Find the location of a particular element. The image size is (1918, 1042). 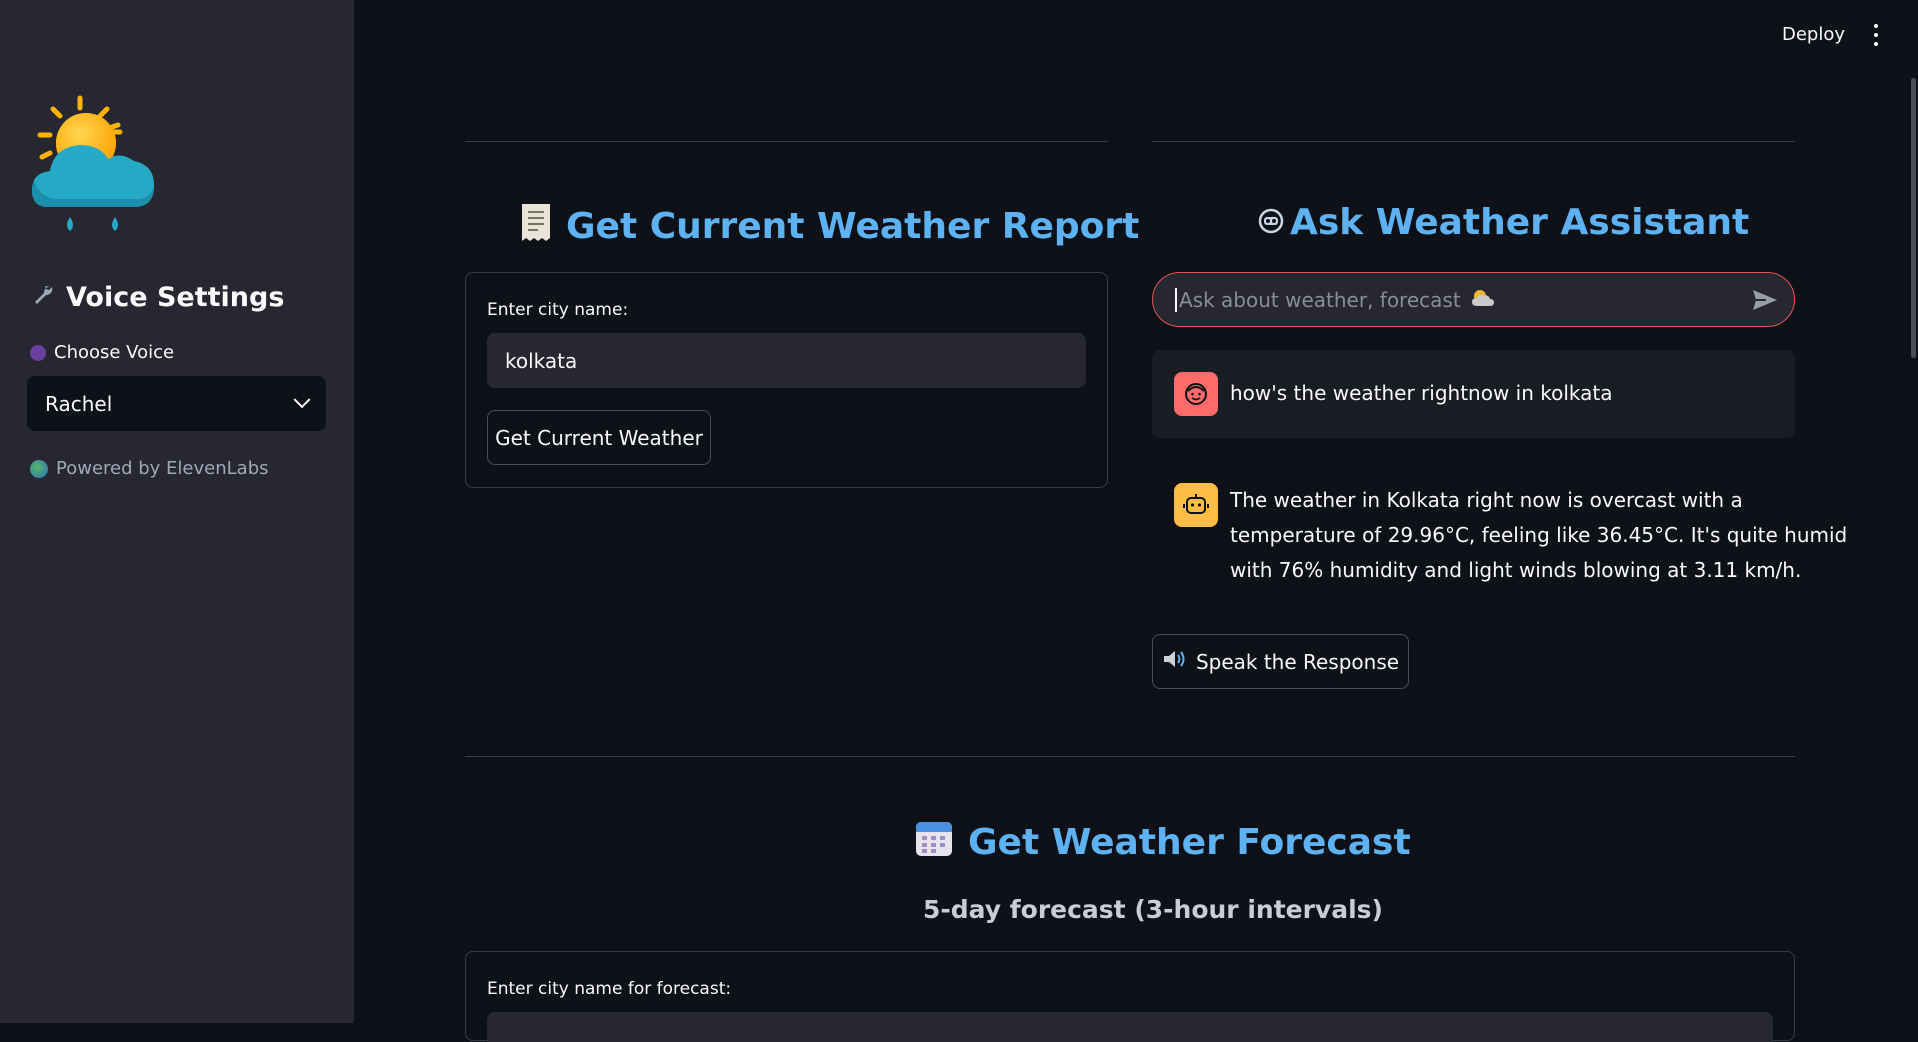

forecast-city-input is located at coordinates (1130, 1027).